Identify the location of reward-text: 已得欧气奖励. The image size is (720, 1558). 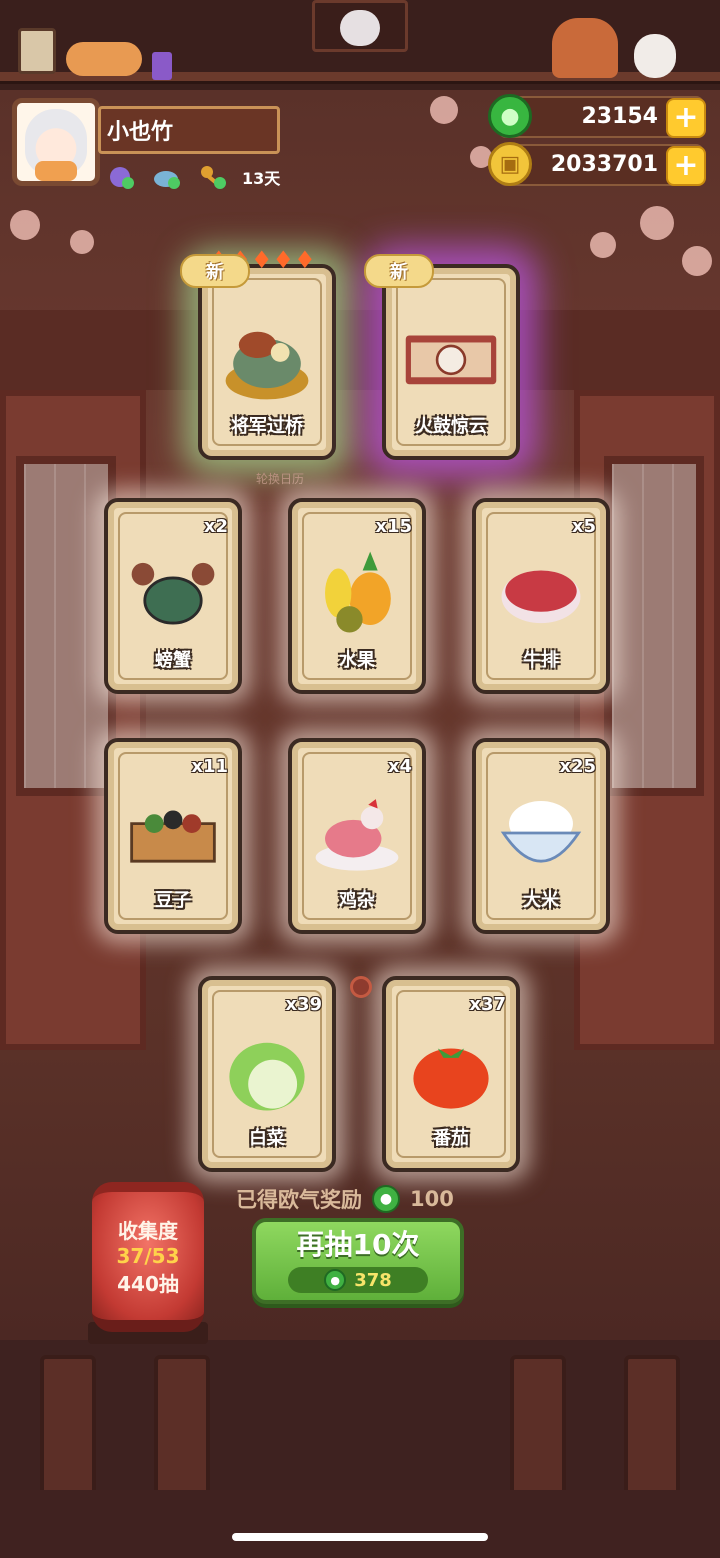
(299, 1200).